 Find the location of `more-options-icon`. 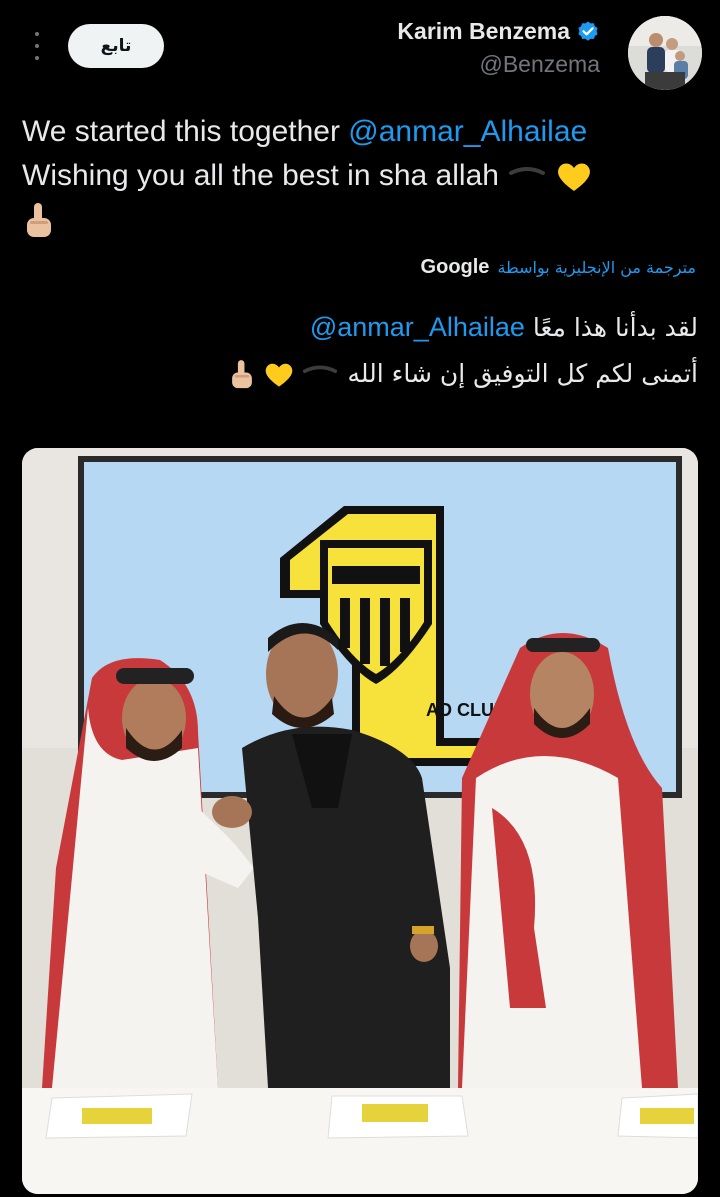

more-options-icon is located at coordinates (37, 46).